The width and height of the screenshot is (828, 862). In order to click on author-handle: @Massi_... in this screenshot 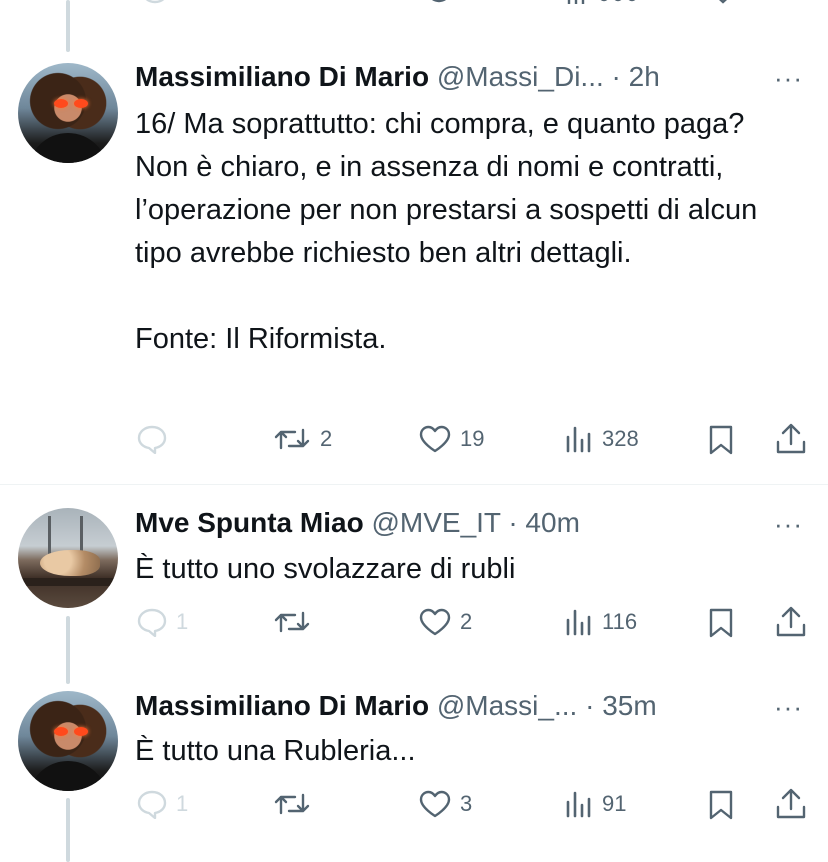, I will do `click(507, 705)`.